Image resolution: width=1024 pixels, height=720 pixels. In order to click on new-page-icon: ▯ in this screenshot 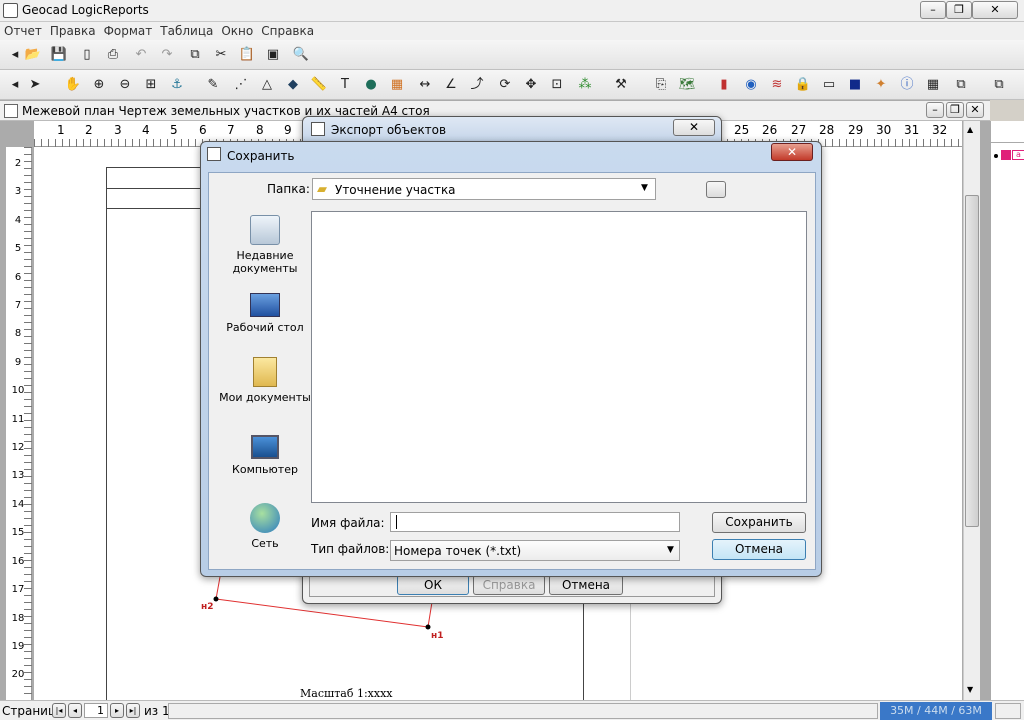, I will do `click(87, 55)`.